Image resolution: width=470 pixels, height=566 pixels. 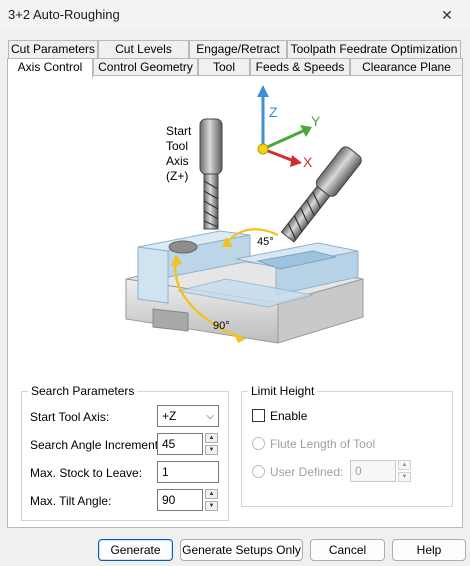 I want to click on limit-height-title: Limit Height, so click(x=283, y=391).